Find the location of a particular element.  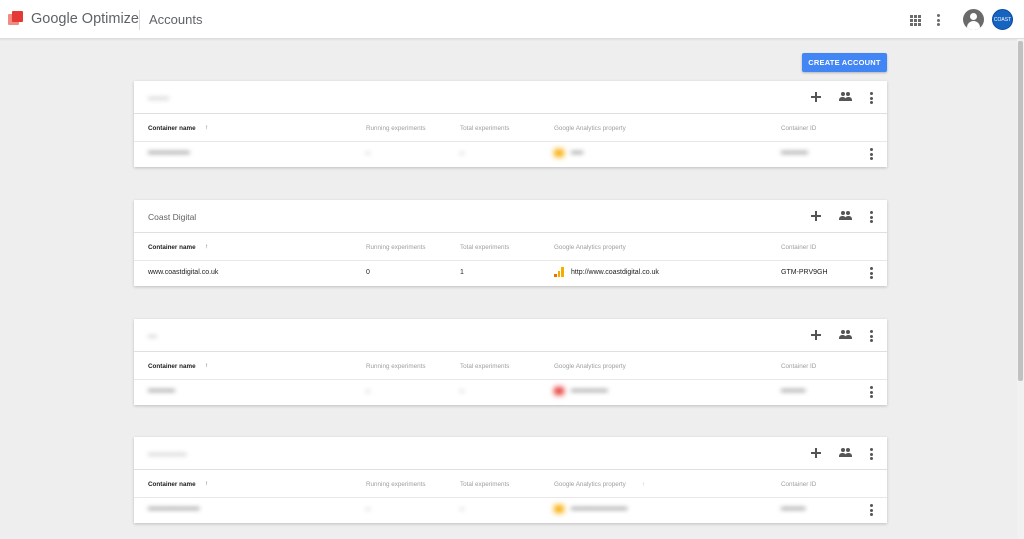

ga-property: ••••••••••••••••••••••• is located at coordinates (599, 509).